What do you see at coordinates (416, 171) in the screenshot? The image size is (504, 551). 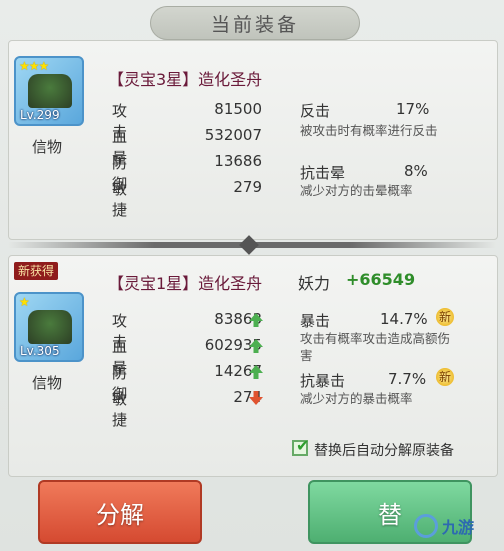 I see `skill-percent: 8%` at bounding box center [416, 171].